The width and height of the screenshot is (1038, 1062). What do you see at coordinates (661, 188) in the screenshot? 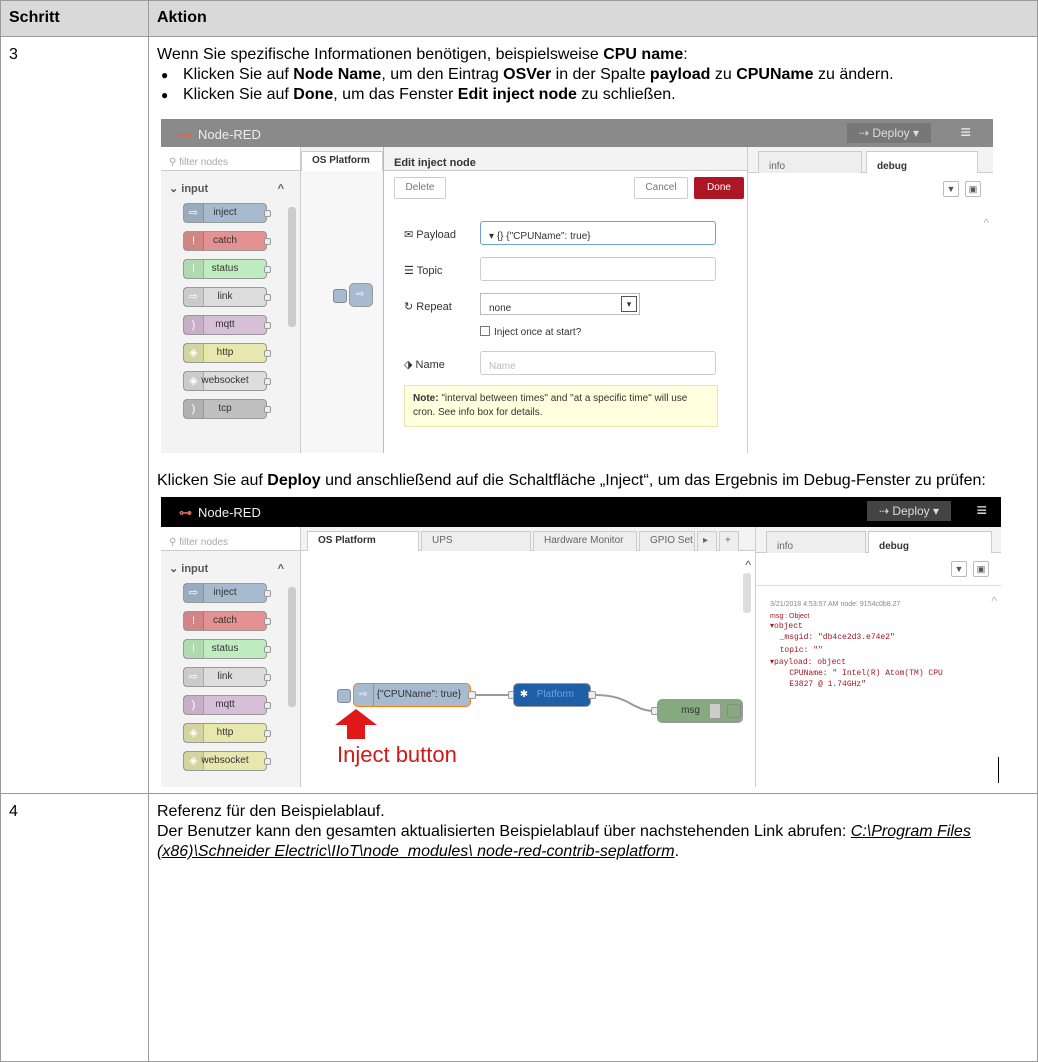
I see `cancel-button: Cancel` at bounding box center [661, 188].